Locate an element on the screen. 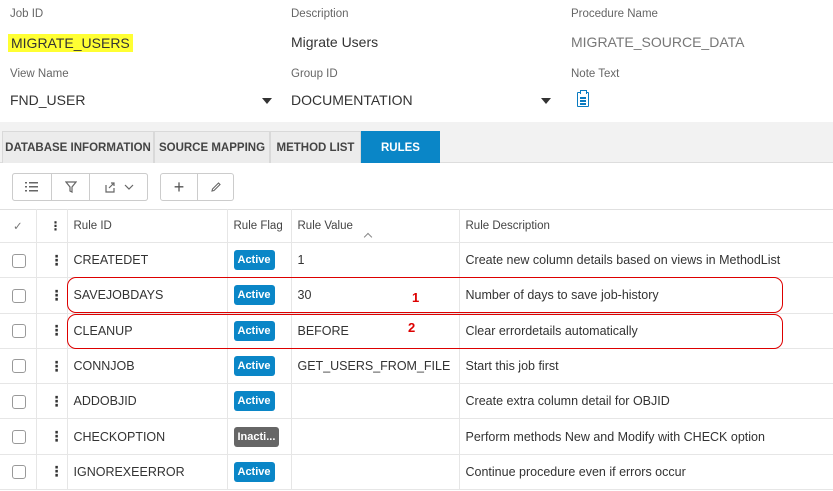 The image size is (833, 491). column-header-rule-flag: Rule Flag is located at coordinates (259, 226).